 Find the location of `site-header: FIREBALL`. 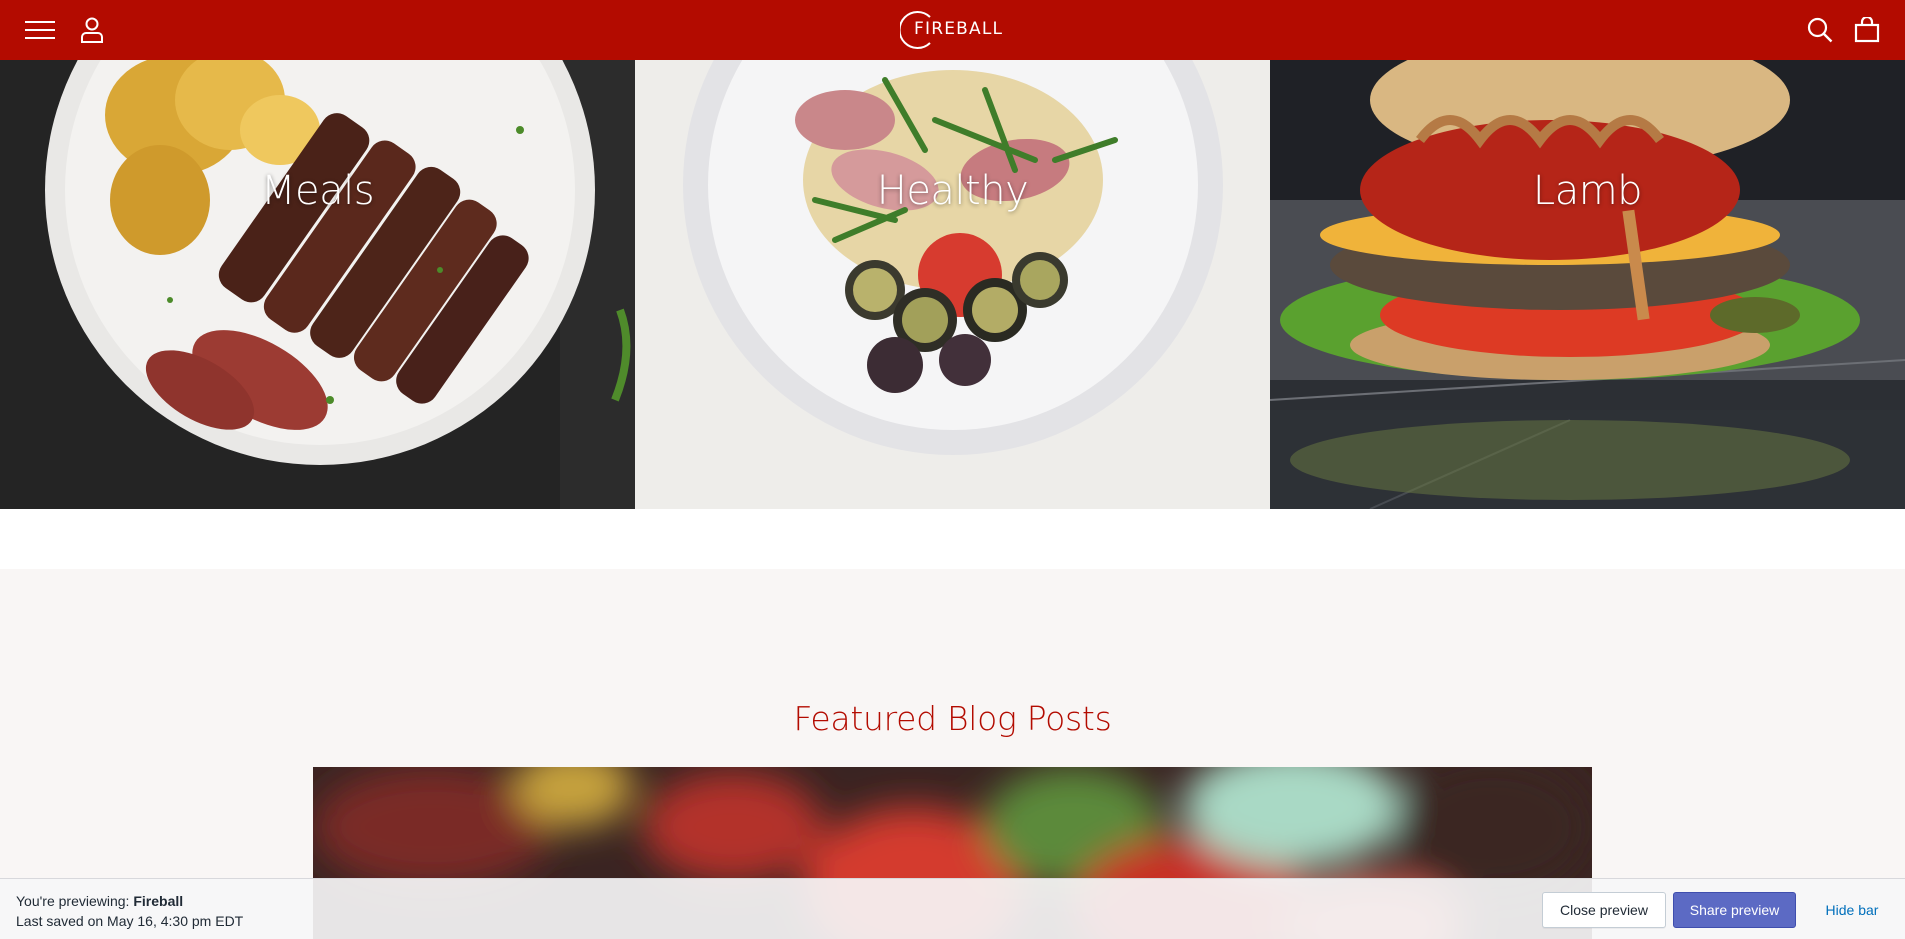

site-header: FIREBALL is located at coordinates (952, 30).